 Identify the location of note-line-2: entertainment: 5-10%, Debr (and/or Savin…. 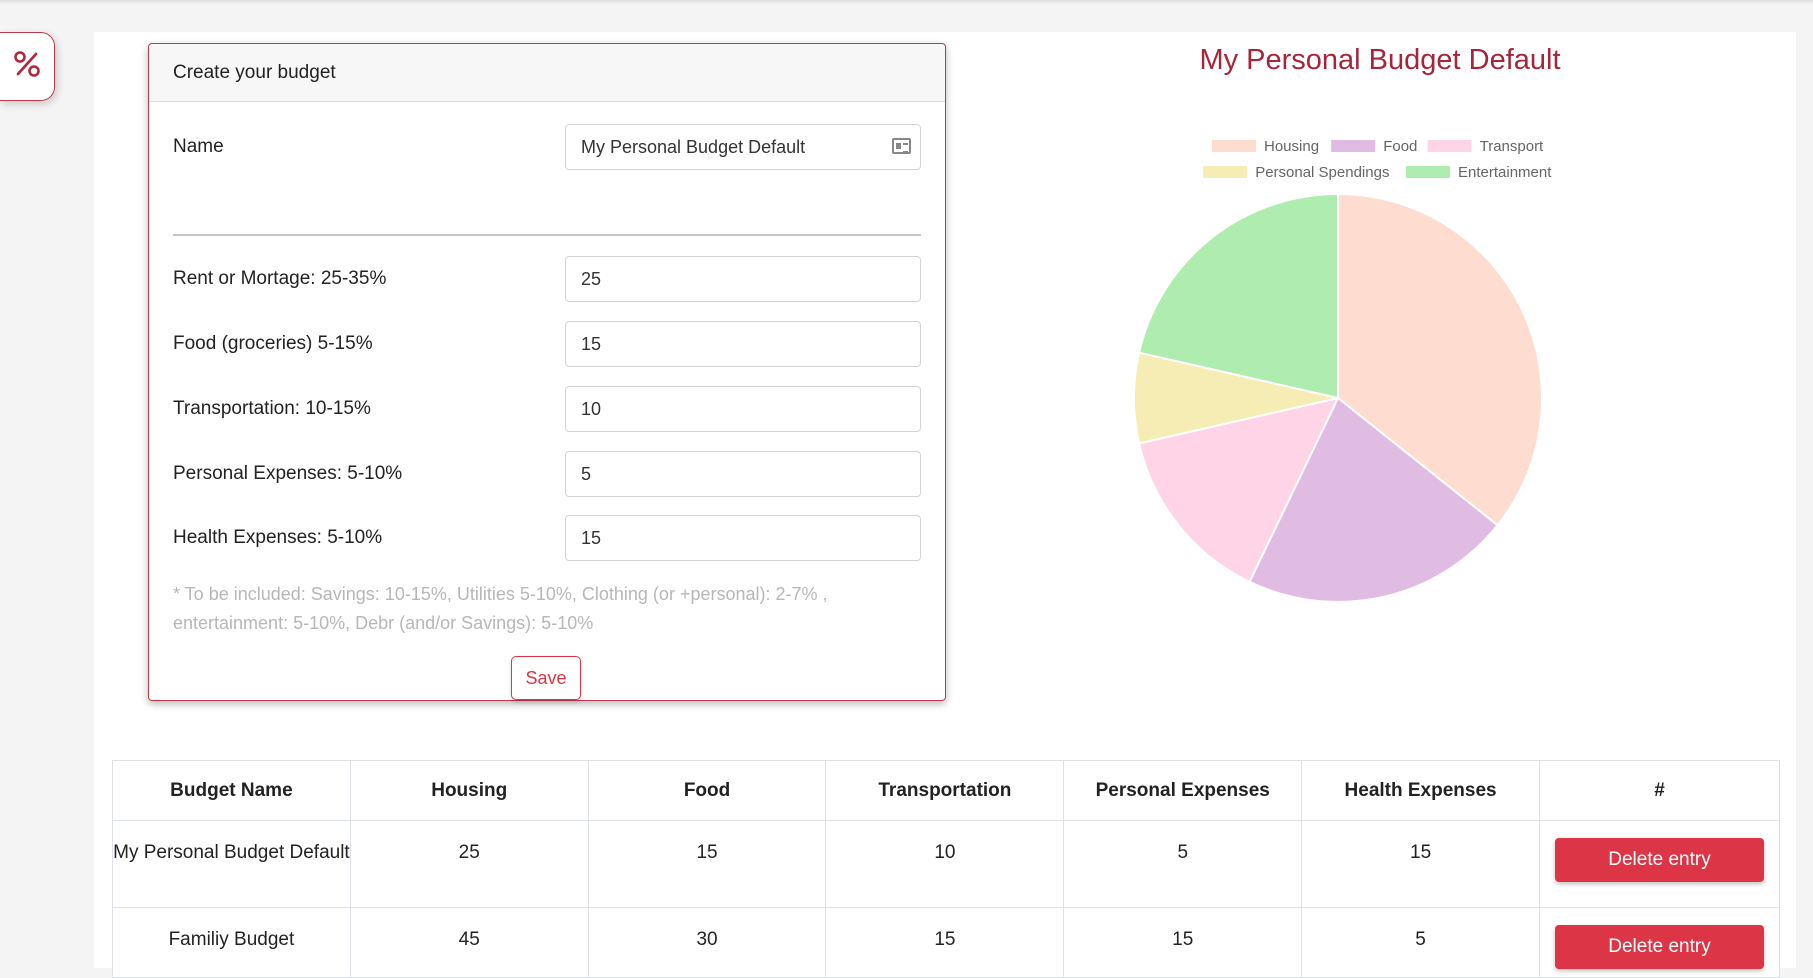
(383, 623).